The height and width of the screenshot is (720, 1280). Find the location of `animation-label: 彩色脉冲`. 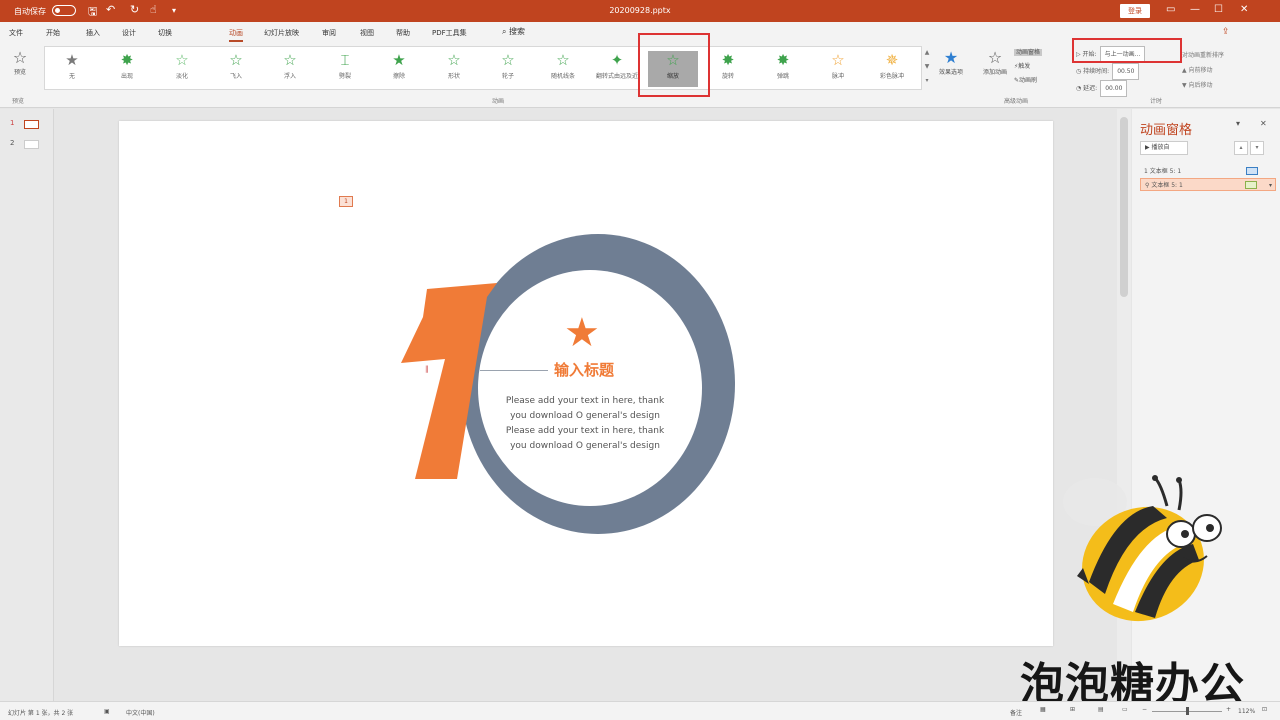

animation-label: 彩色脉冲 is located at coordinates (891, 76).